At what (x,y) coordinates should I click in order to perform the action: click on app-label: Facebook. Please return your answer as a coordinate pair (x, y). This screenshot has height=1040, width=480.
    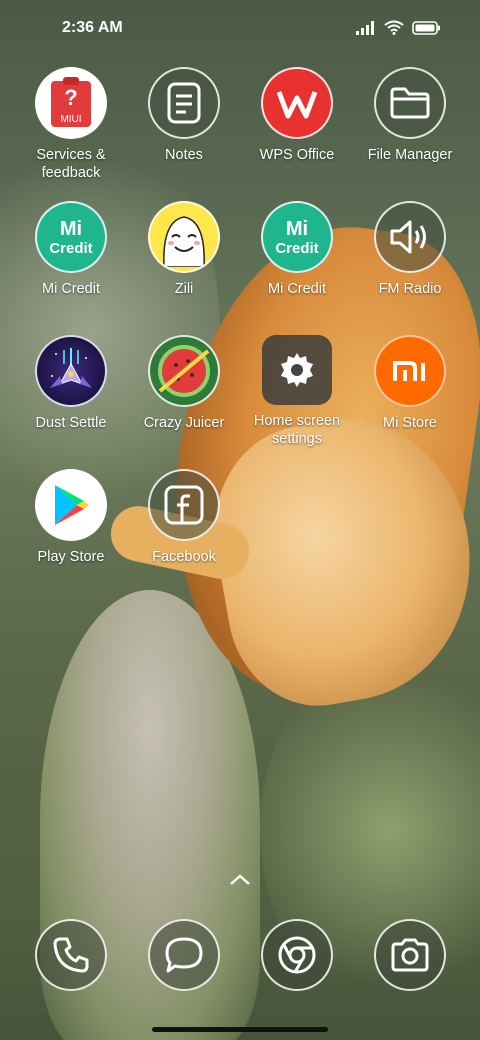
    Looking at the image, I should click on (184, 557).